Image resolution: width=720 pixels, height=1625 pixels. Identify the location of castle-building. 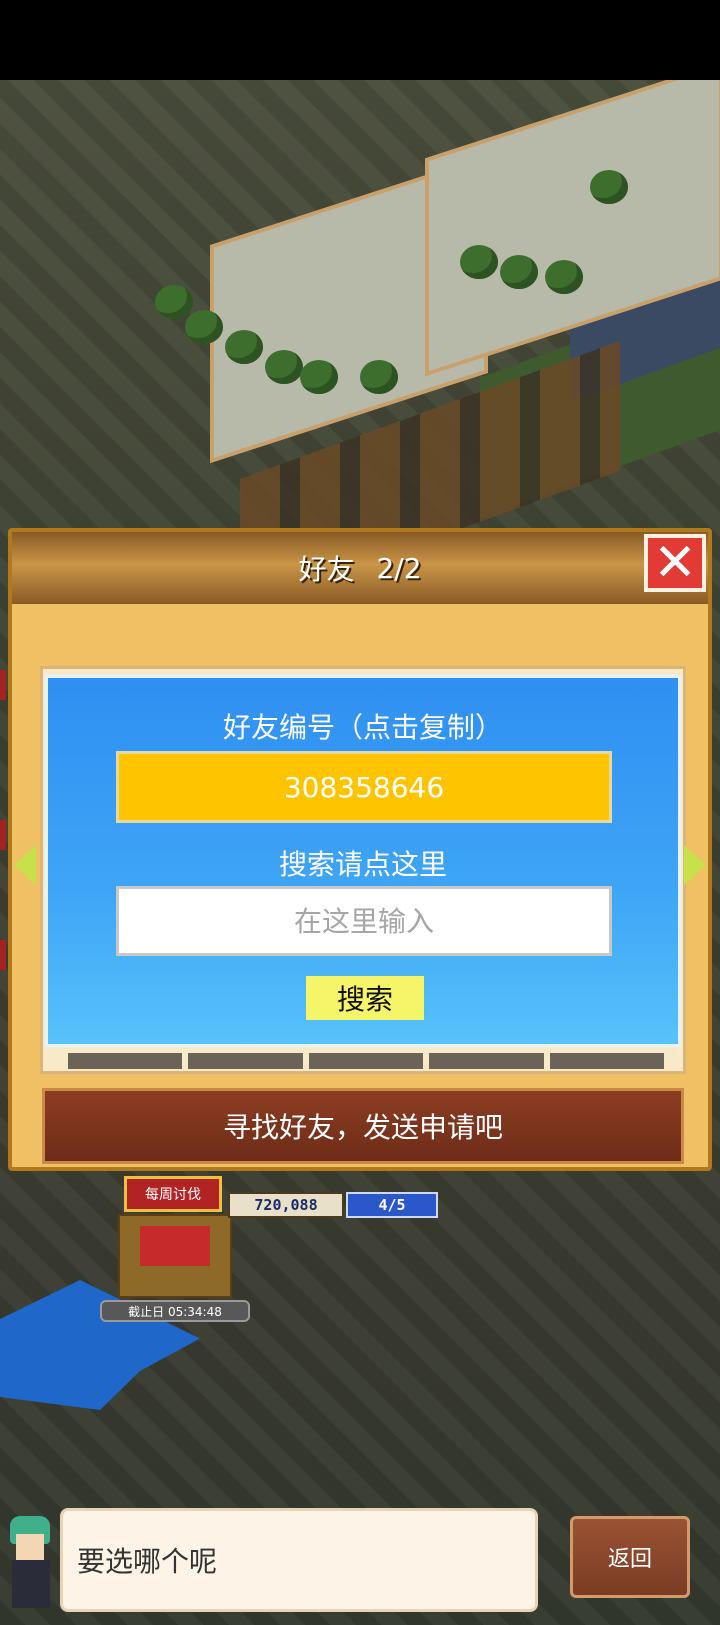
(175, 1256).